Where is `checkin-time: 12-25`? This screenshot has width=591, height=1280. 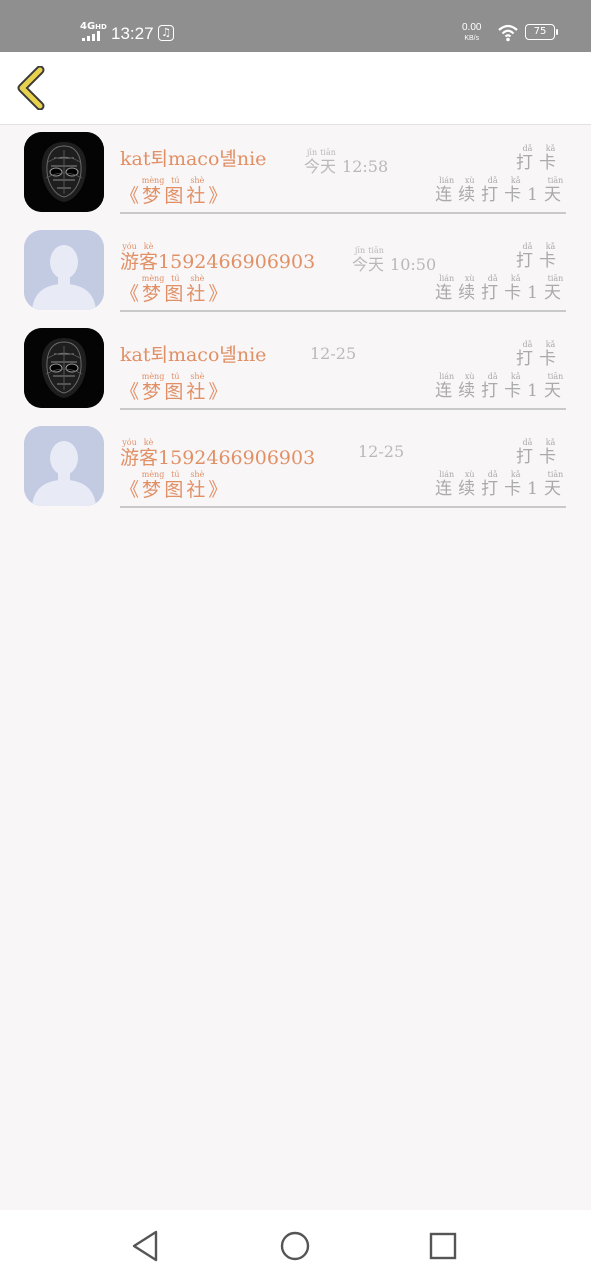
checkin-time: 12-25 is located at coordinates (378, 451).